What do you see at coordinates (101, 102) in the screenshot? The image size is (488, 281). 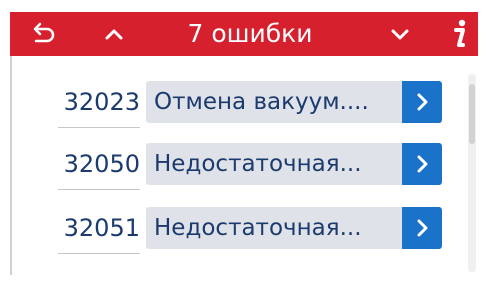 I see `error-code: 32023` at bounding box center [101, 102].